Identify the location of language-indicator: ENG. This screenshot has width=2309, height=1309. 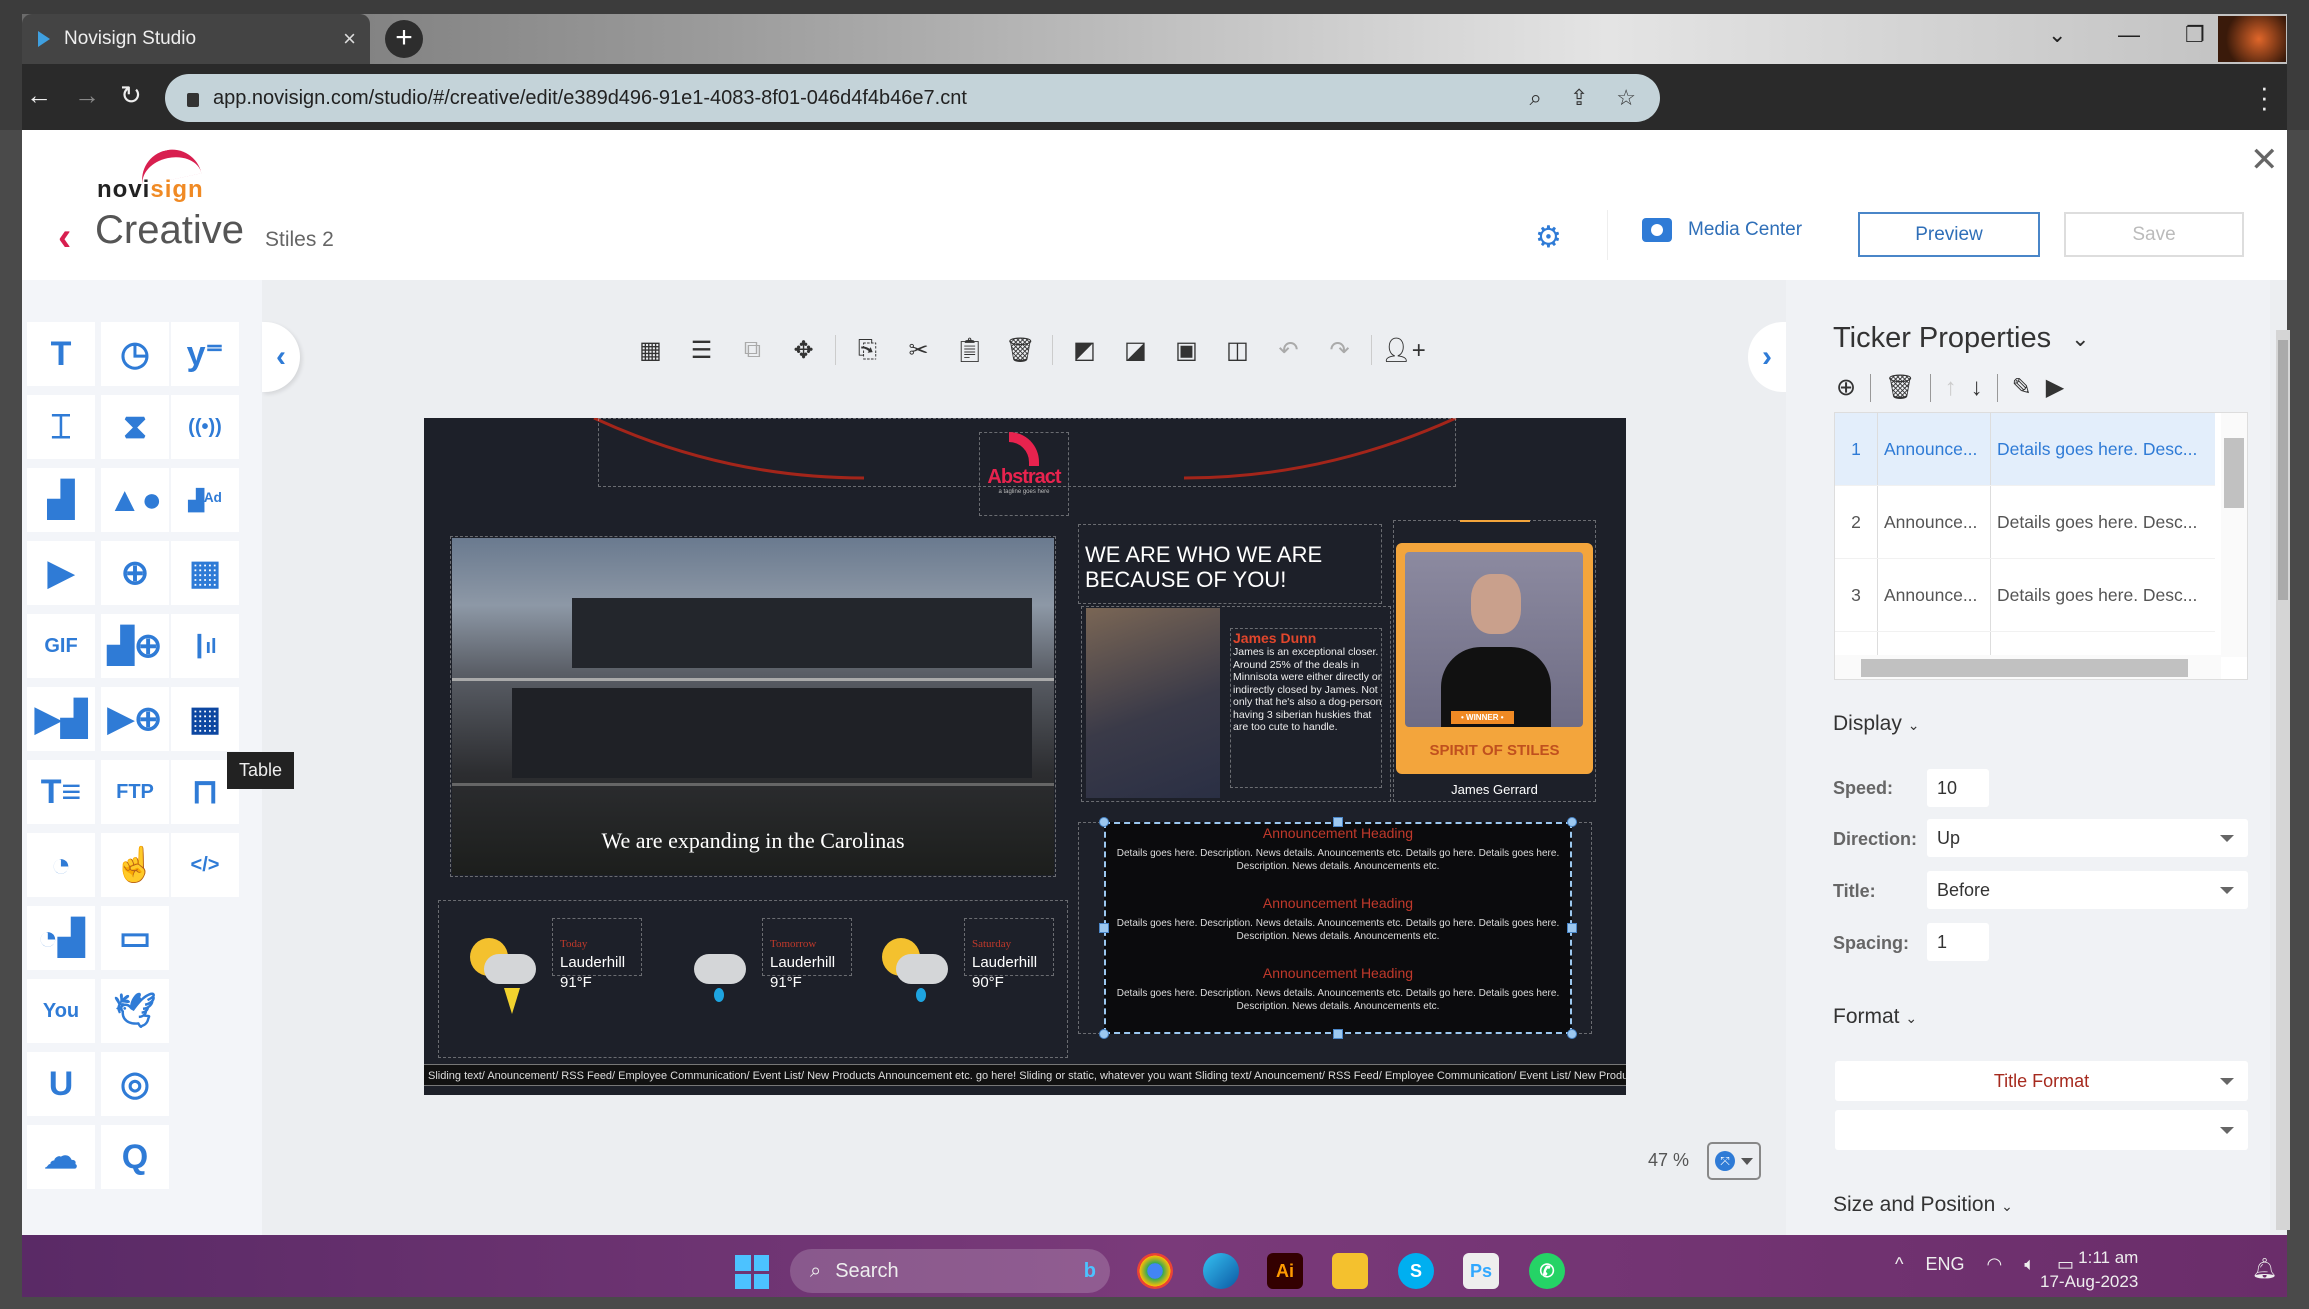
(1944, 1264).